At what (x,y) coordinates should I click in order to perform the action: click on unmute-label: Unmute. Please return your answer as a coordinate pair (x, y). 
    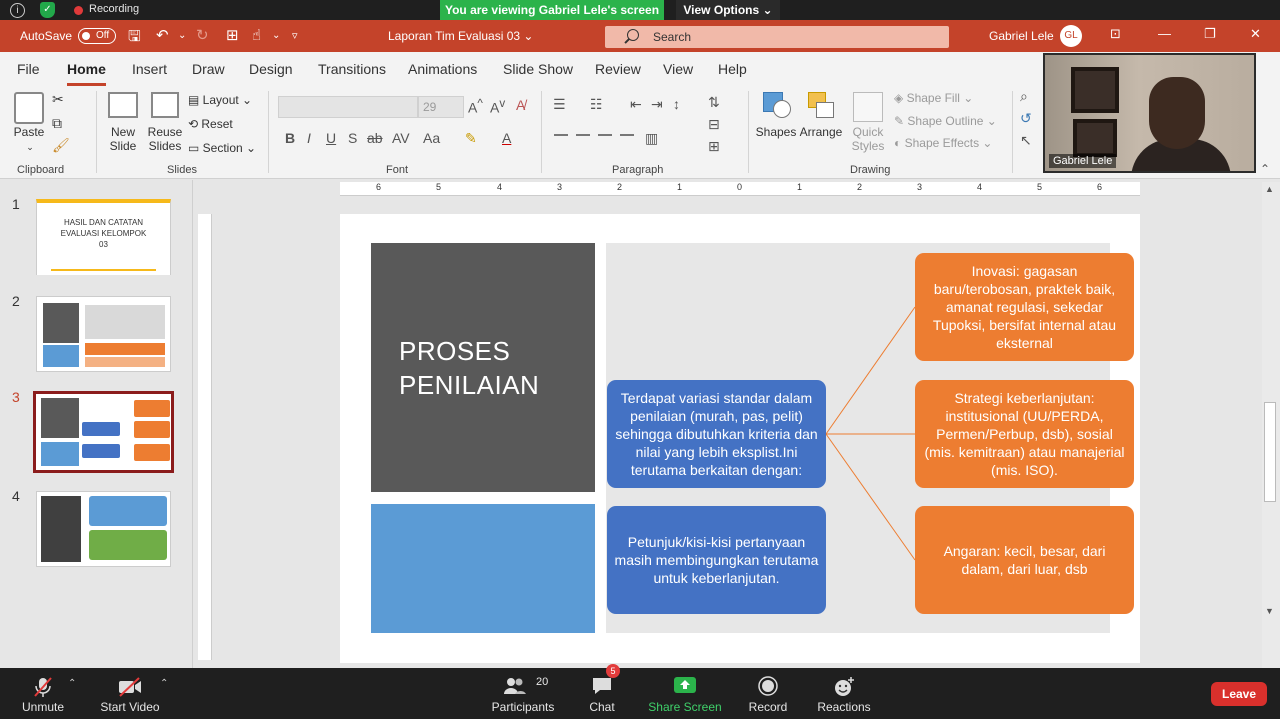
    Looking at the image, I should click on (43, 707).